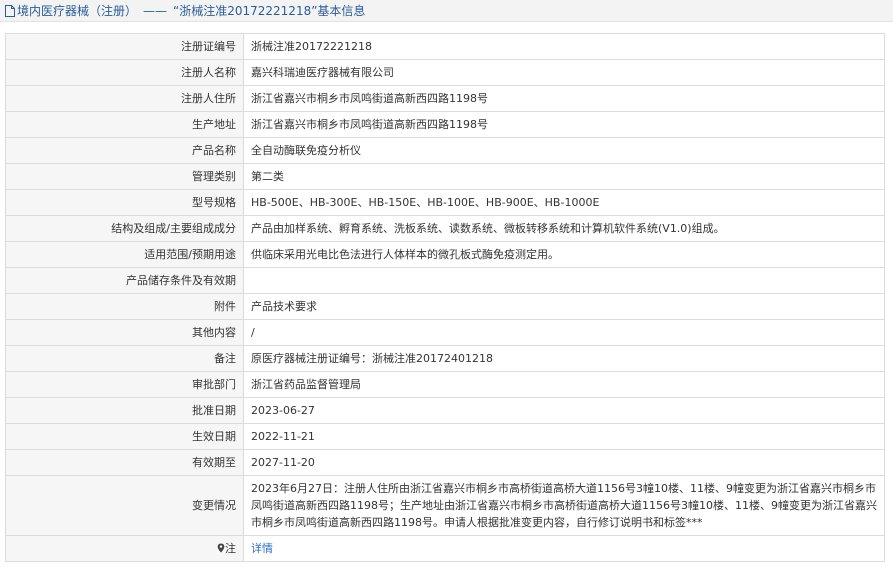 This screenshot has width=893, height=567. I want to click on row-label: 其他内容, so click(124, 332).